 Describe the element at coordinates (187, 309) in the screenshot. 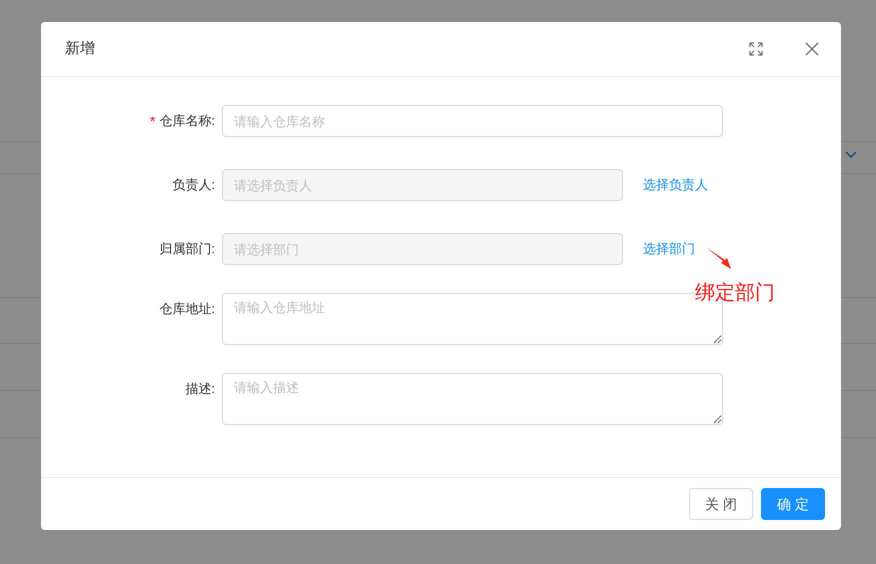

I see `field-label: 仓库地址:` at that location.